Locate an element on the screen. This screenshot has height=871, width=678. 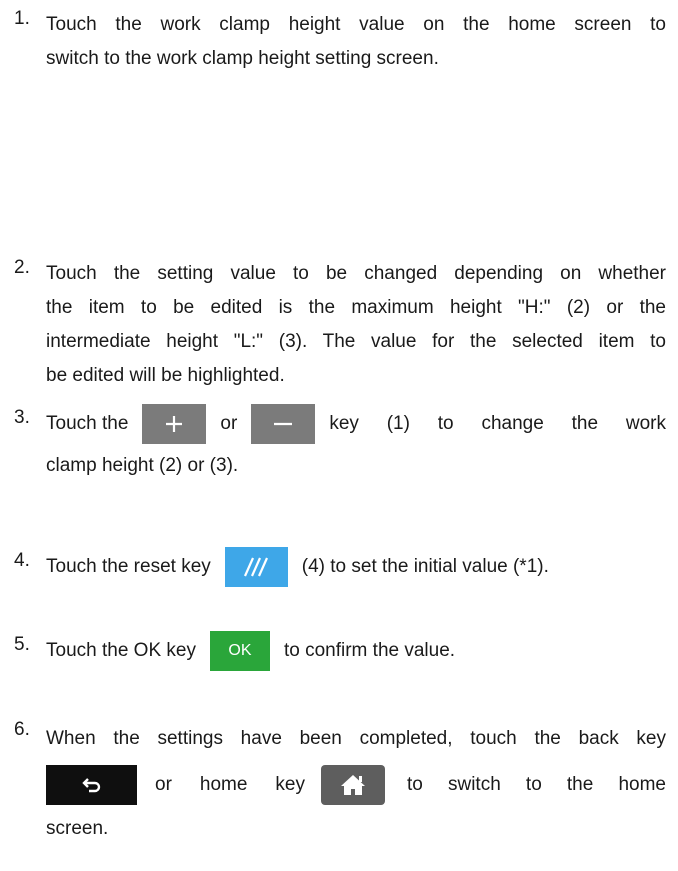
step-number: 5. is located at coordinates (22, 644).